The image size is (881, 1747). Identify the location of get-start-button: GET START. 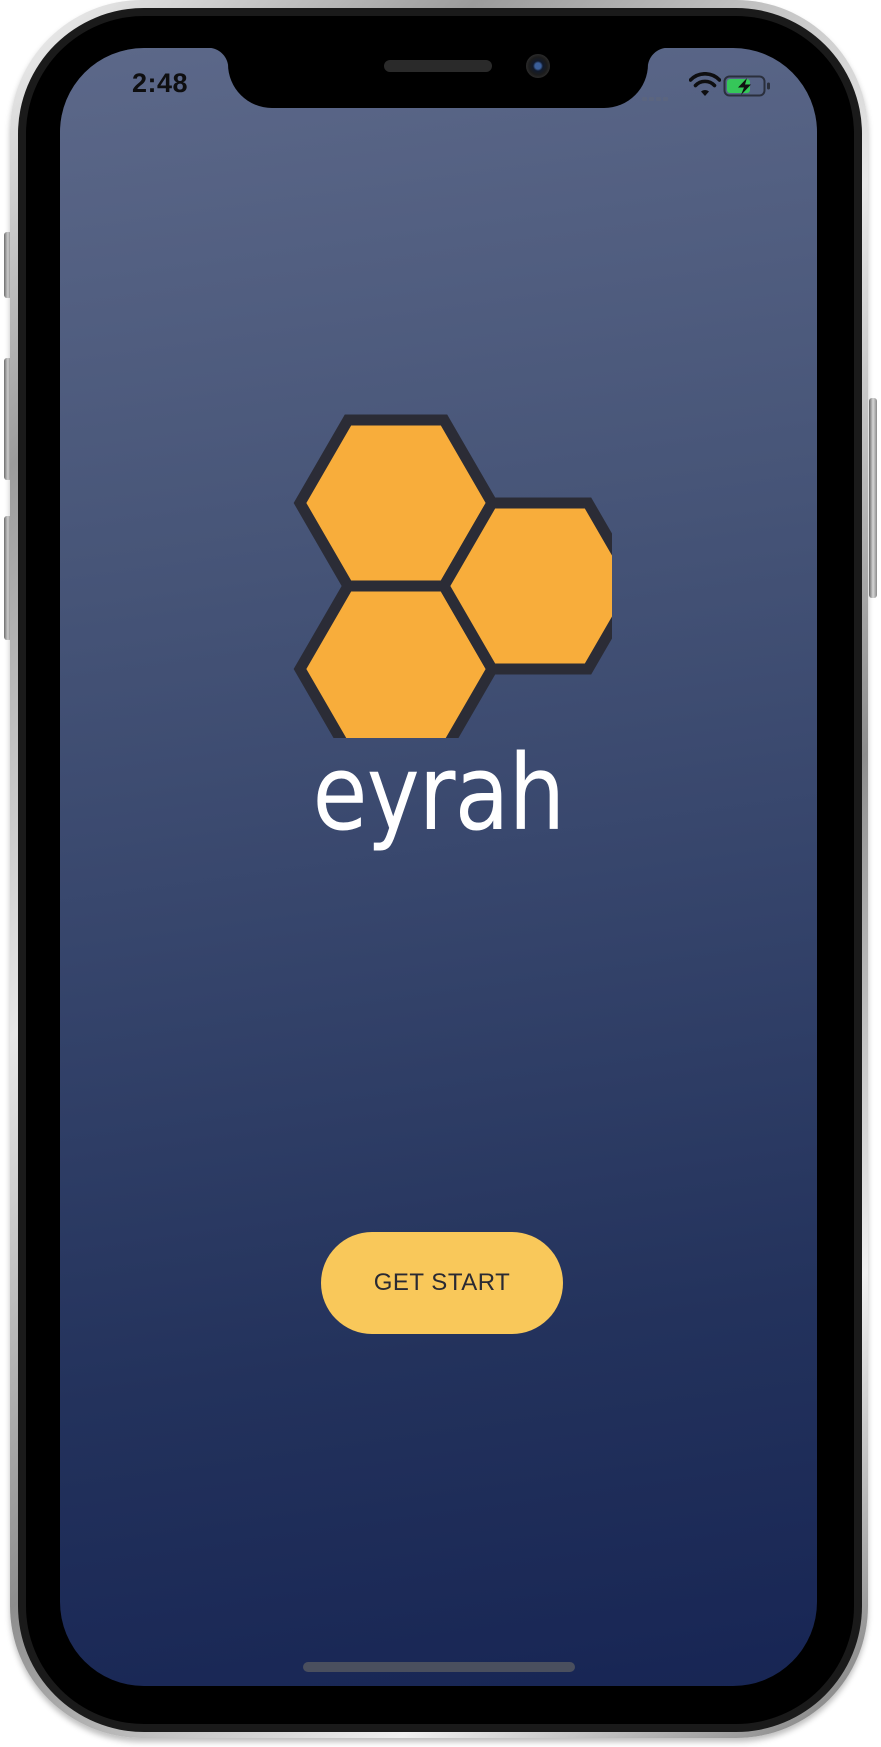
(442, 1283).